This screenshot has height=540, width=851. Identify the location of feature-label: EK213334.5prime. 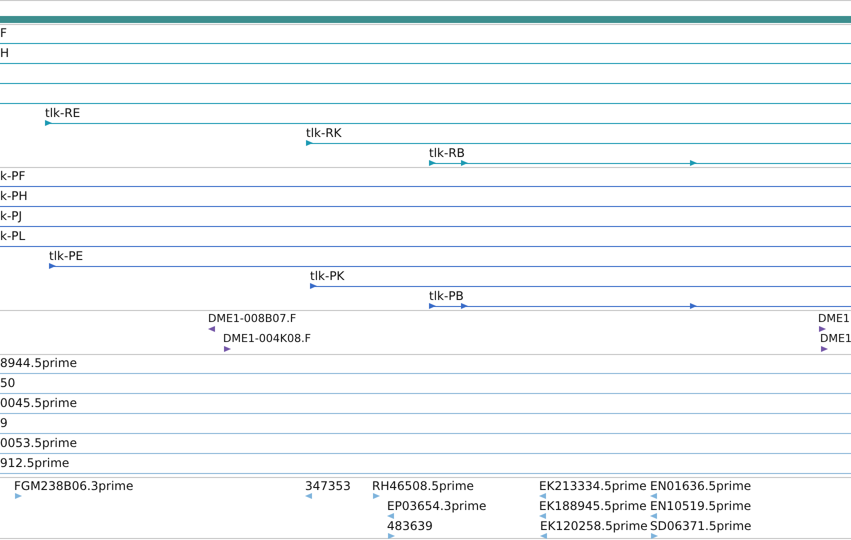
(593, 486).